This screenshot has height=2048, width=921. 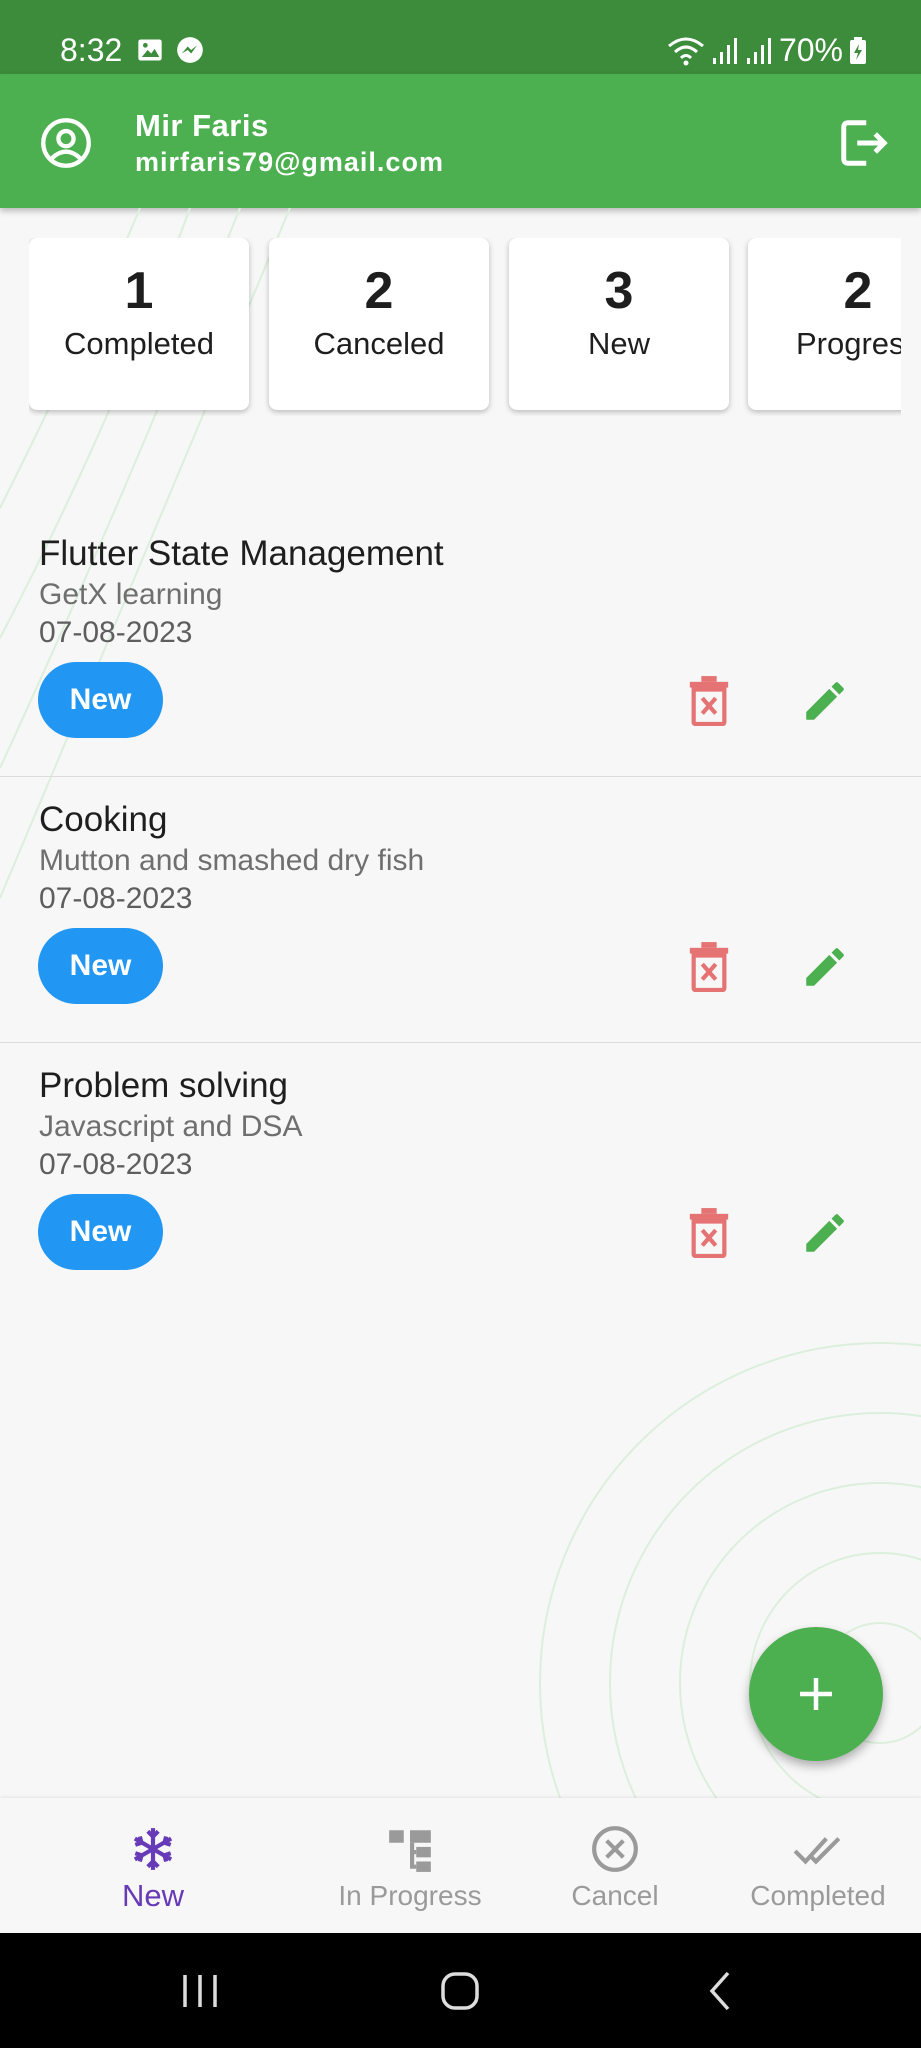 I want to click on hierarchy-icon, so click(x=410, y=1851).